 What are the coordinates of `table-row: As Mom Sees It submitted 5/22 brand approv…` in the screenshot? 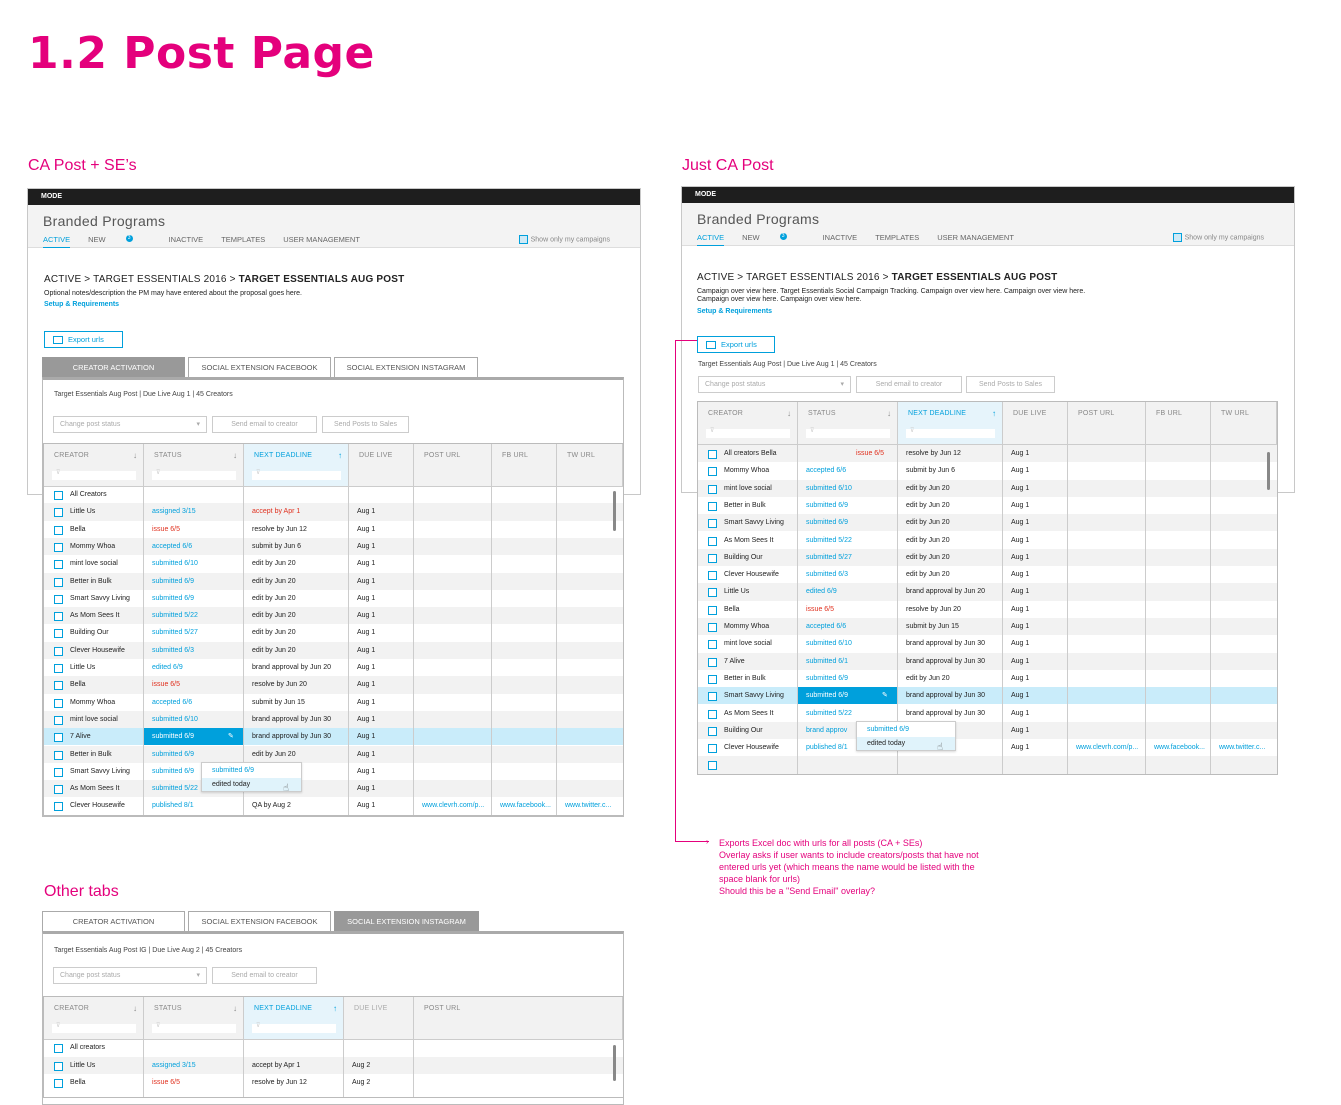 It's located at (987, 713).